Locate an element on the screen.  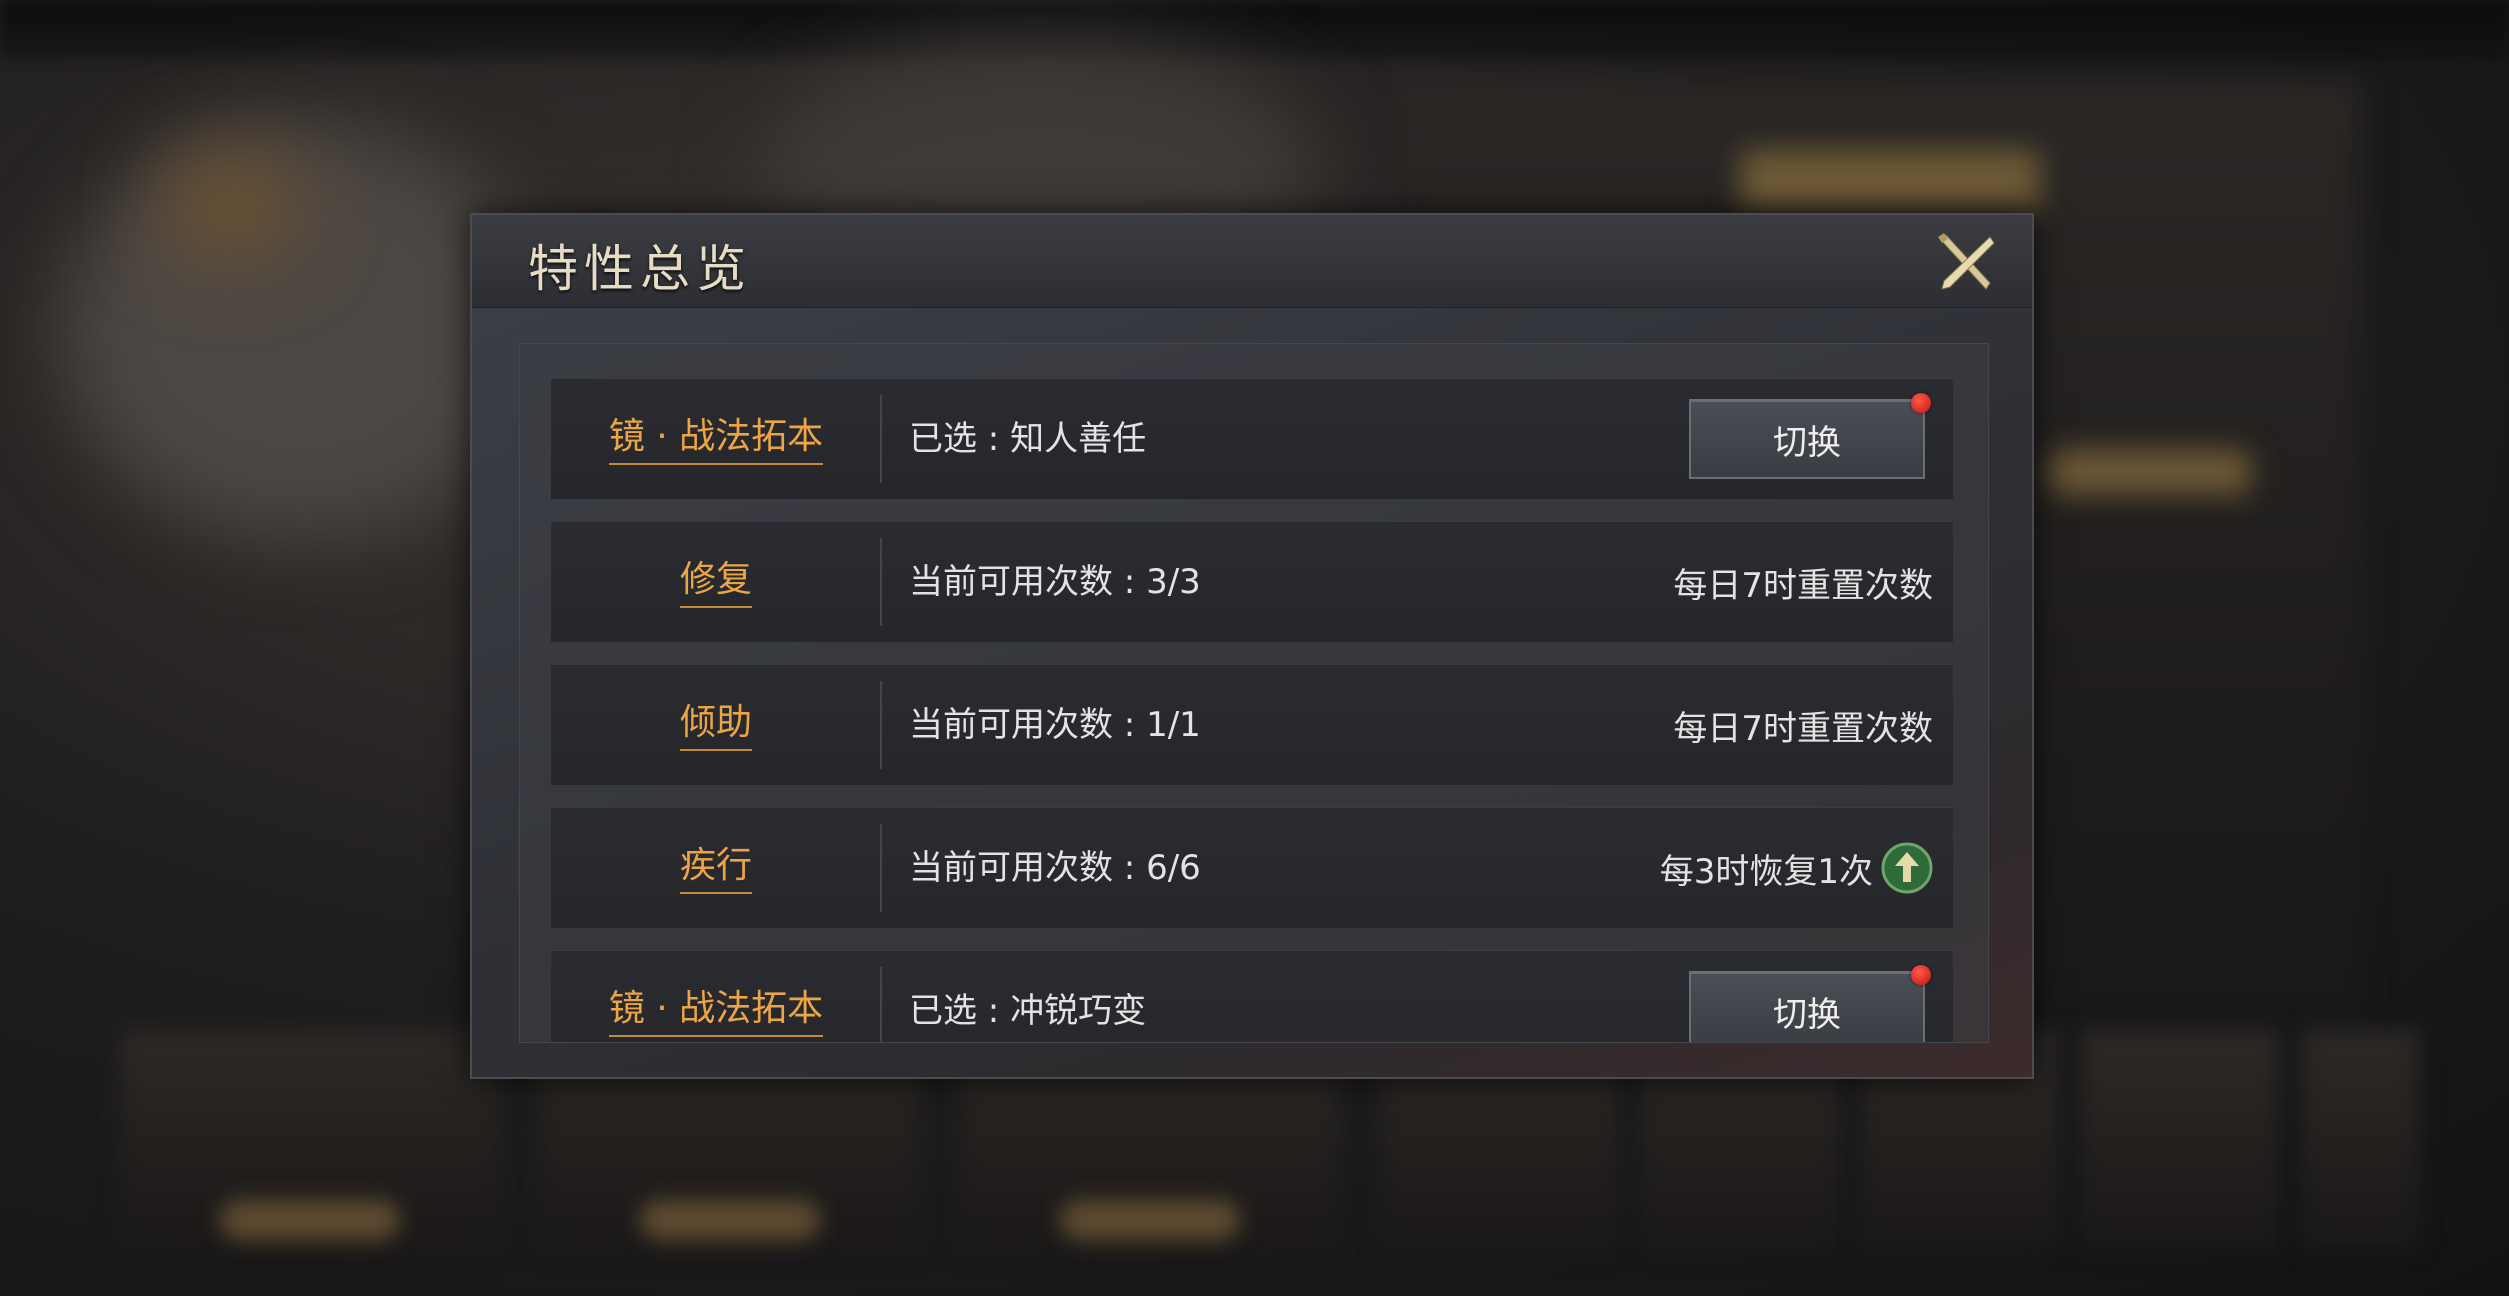
trait-name-link: 倾助 is located at coordinates (715, 725).